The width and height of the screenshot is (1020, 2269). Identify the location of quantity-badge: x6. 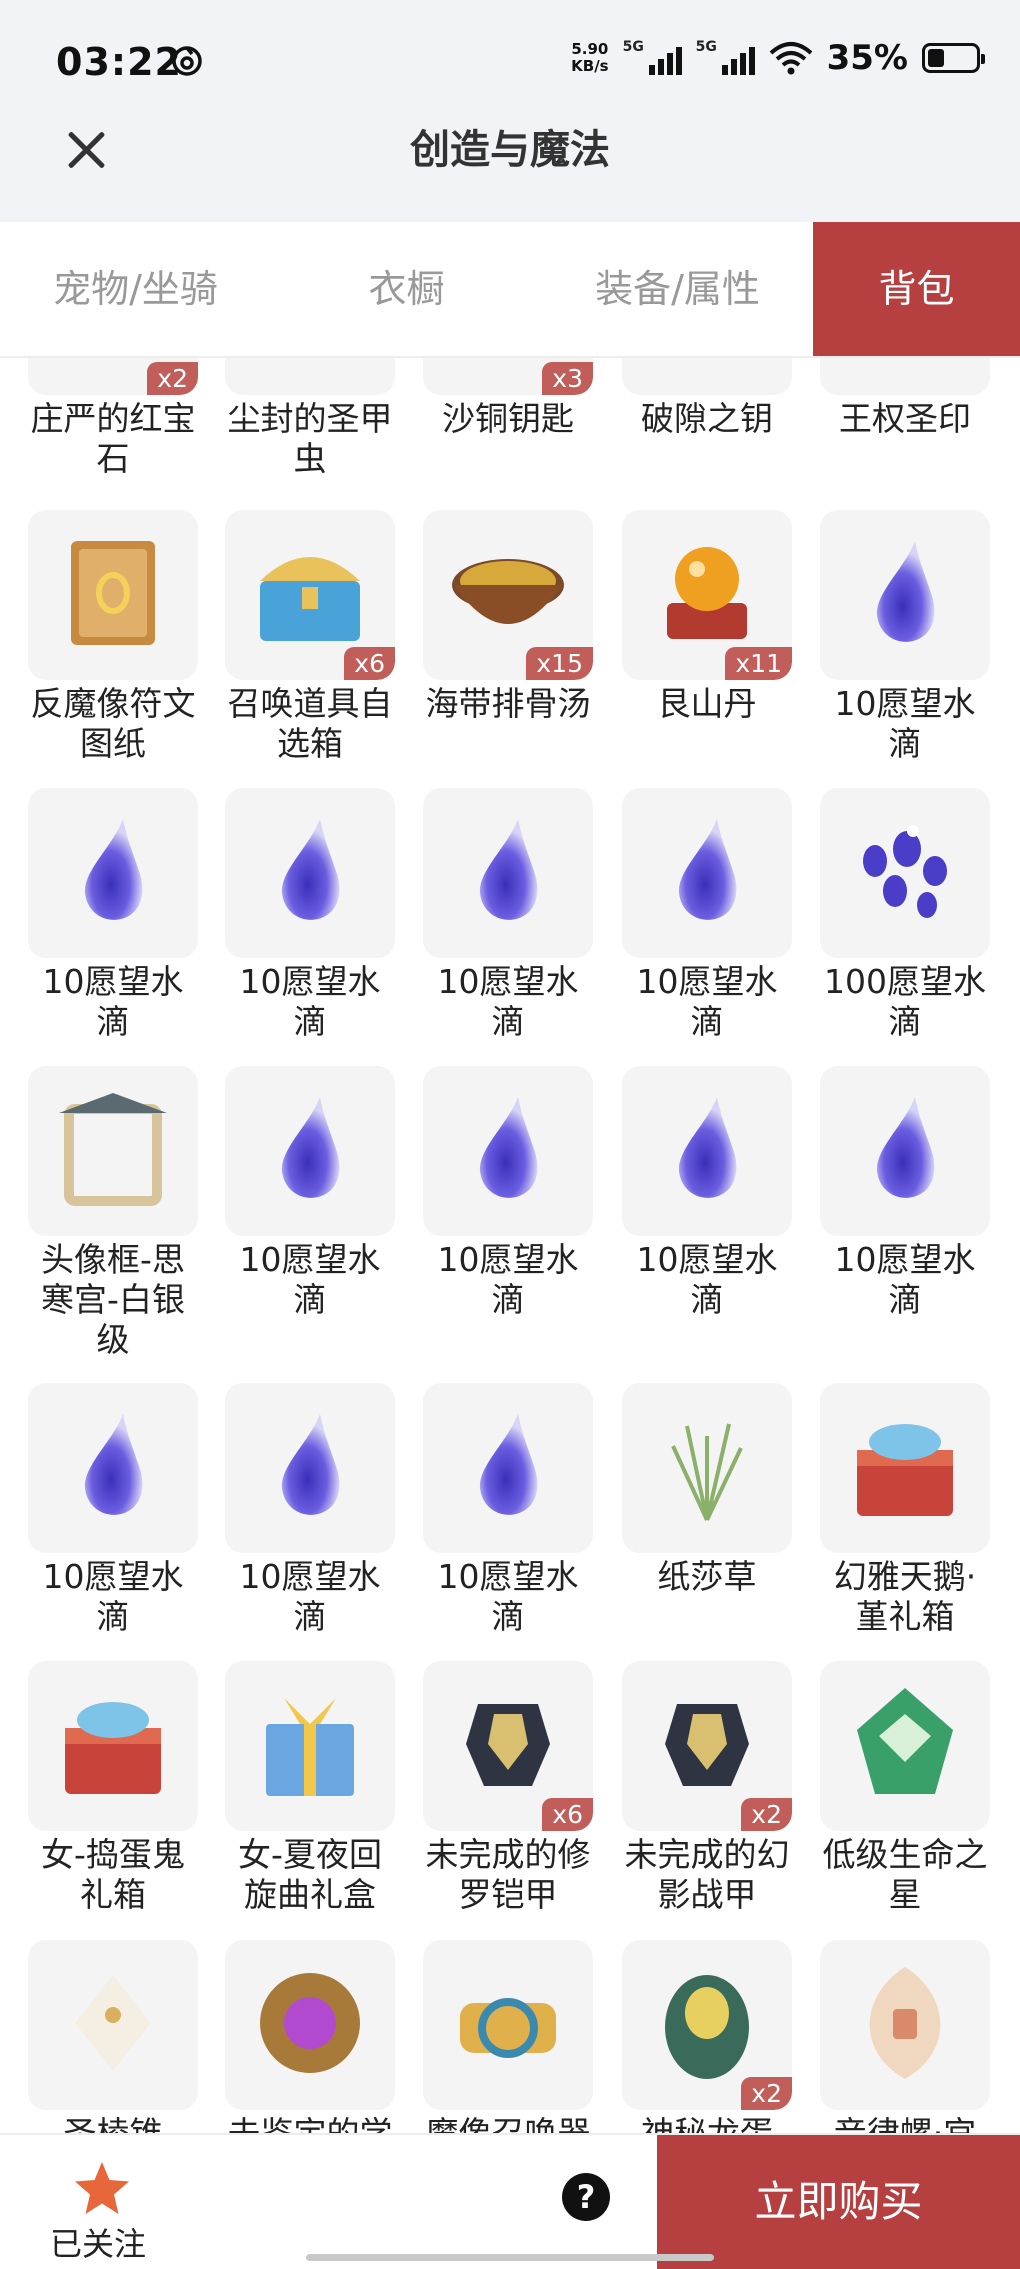
(369, 663).